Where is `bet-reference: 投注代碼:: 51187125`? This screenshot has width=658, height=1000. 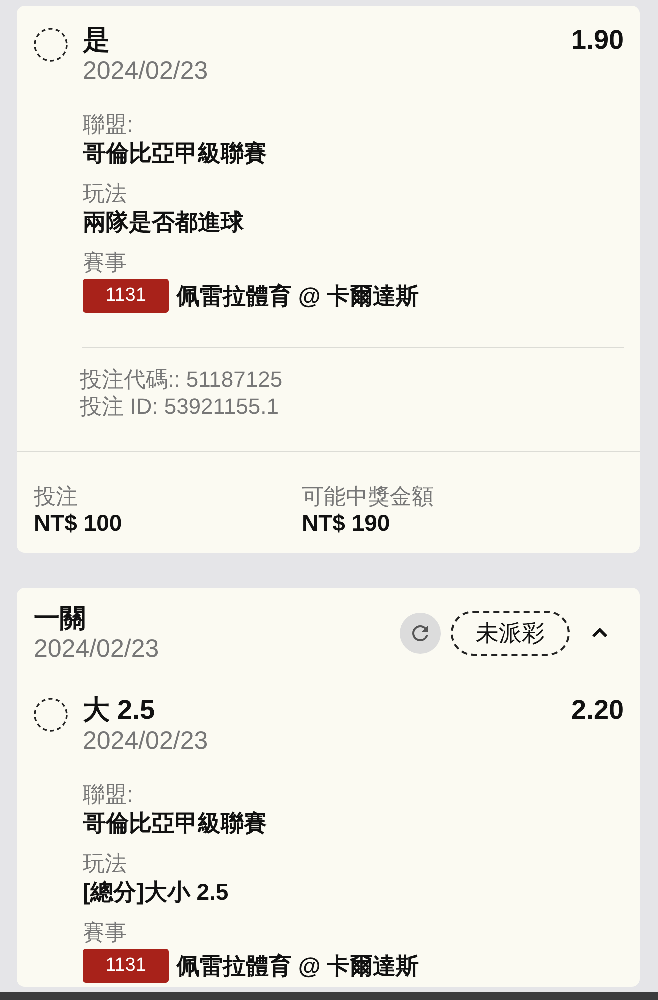
bet-reference: 投注代碼:: 51187125 is located at coordinates (181, 379).